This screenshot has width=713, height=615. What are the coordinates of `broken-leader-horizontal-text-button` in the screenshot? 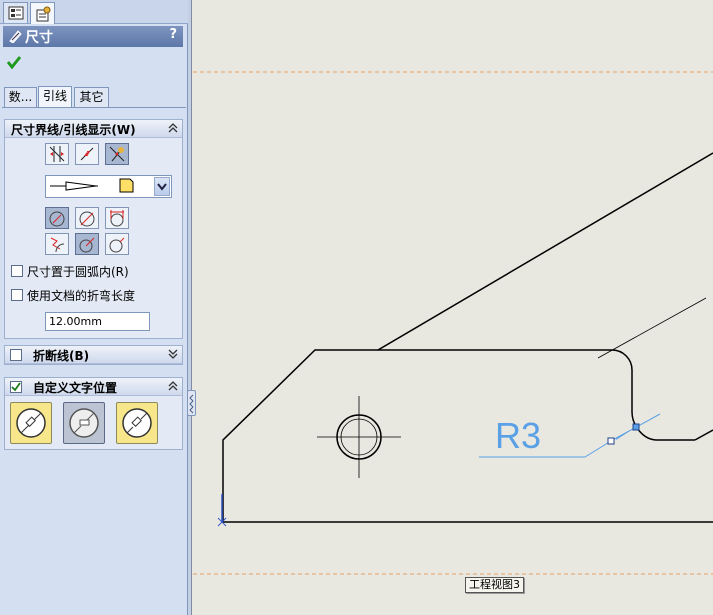 It's located at (84, 423).